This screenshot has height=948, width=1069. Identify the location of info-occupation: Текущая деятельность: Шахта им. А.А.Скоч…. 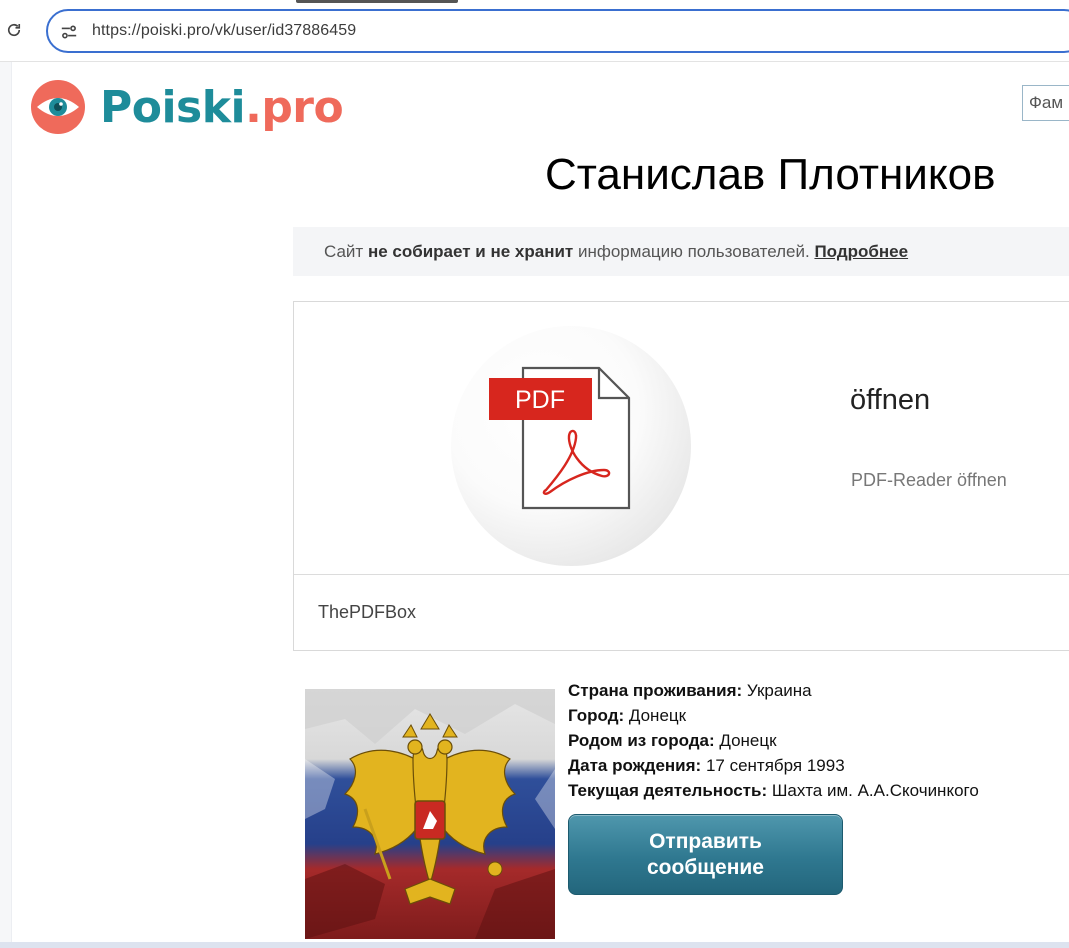
(773, 790).